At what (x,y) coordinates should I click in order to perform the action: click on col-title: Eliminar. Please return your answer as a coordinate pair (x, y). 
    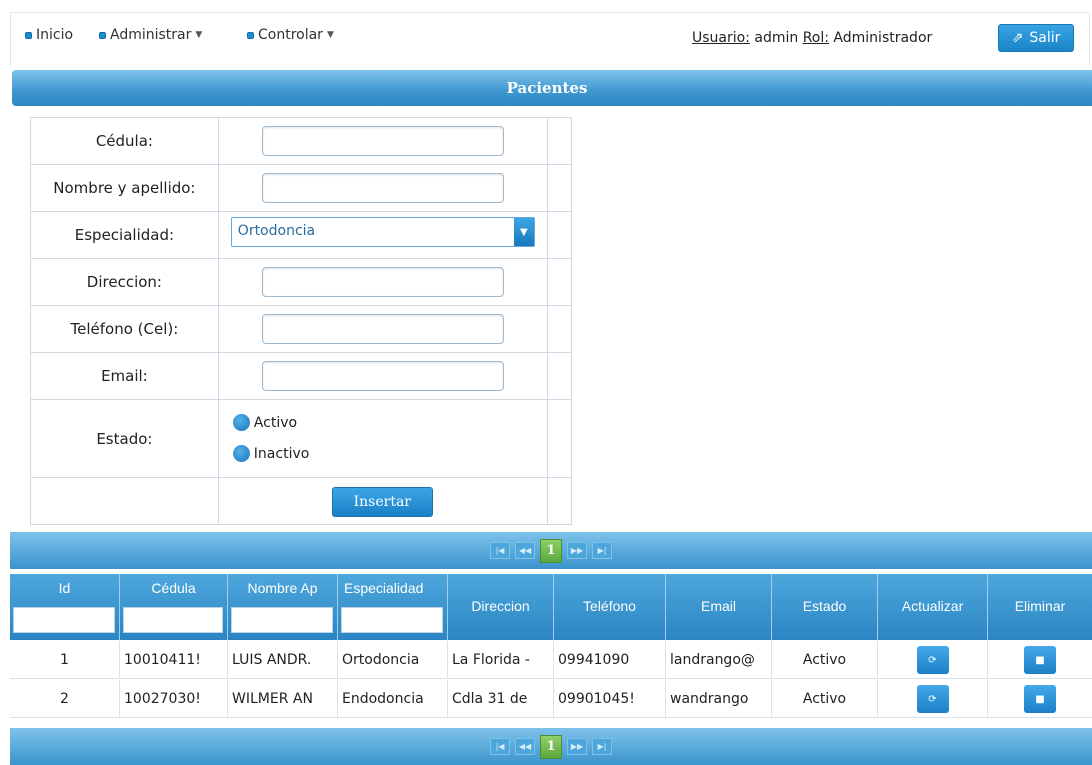
    Looking at the image, I should click on (1040, 606).